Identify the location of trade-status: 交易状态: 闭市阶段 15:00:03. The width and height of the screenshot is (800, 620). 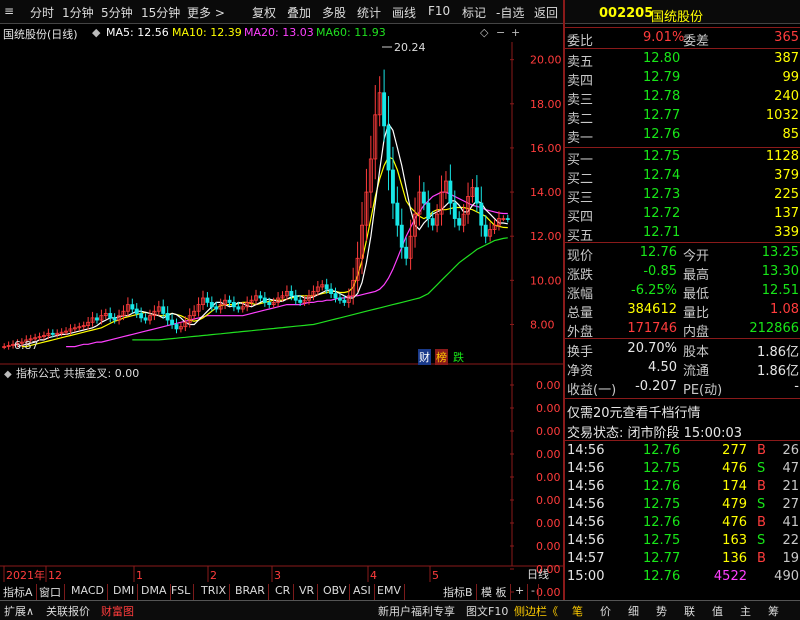
(655, 433).